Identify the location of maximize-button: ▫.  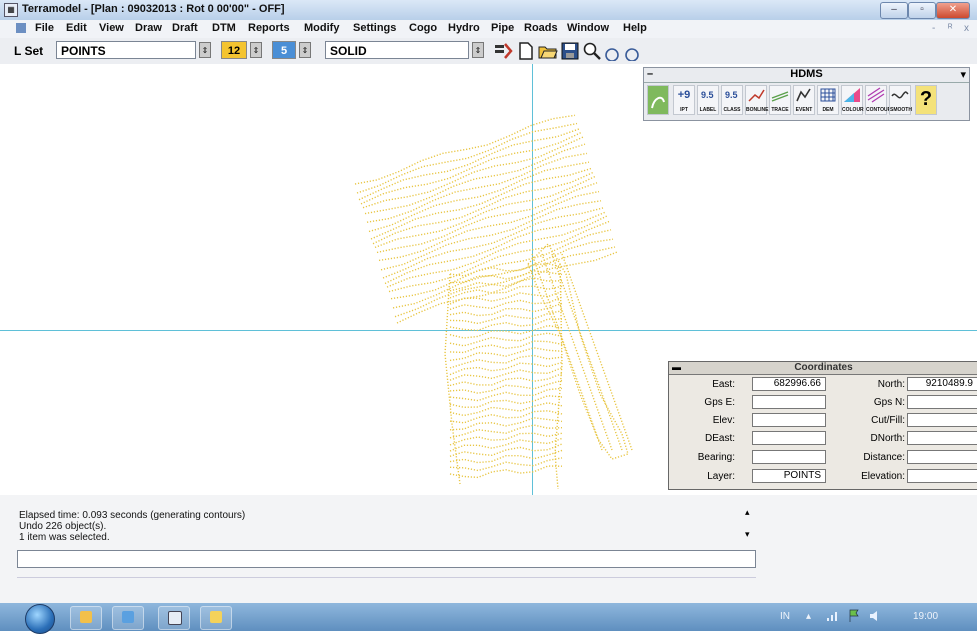
(922, 10).